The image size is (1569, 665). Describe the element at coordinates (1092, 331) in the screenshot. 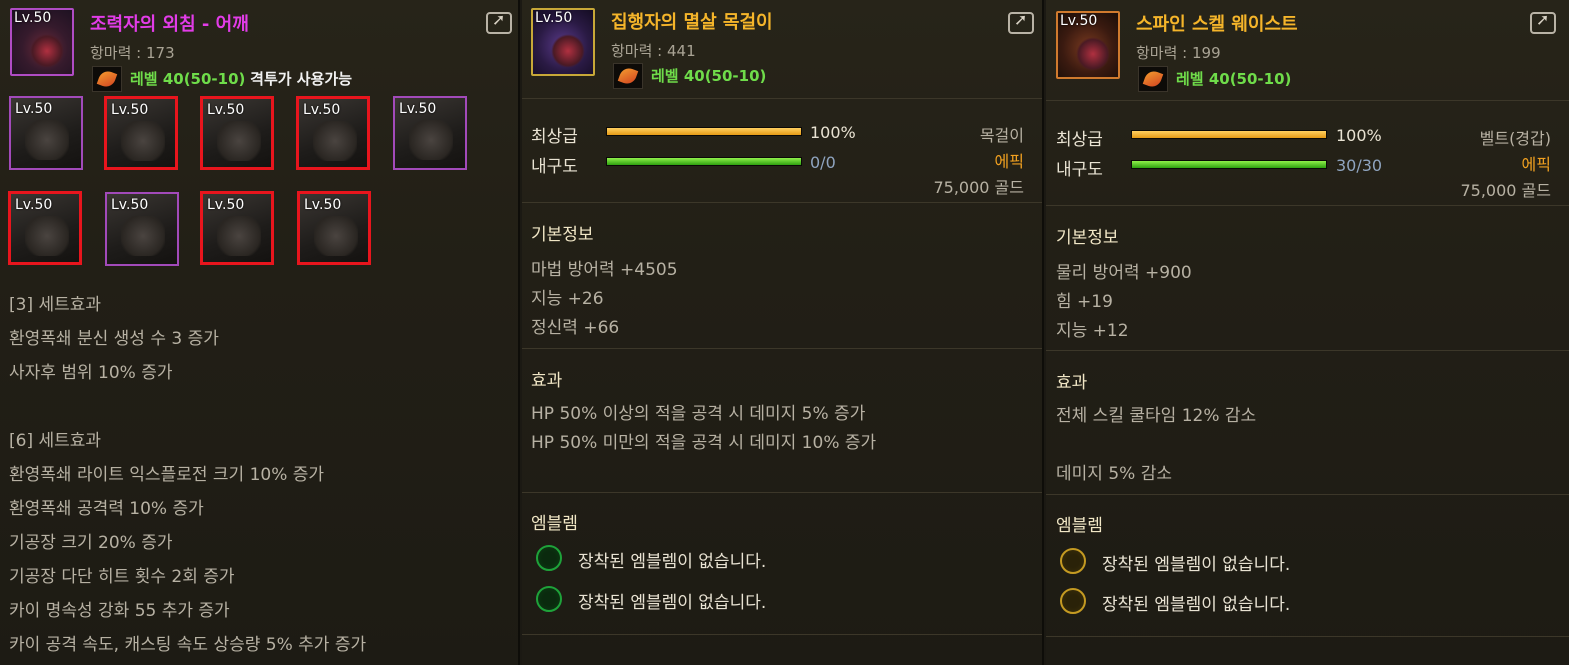

I see `basic-stat: 지능 +12` at that location.